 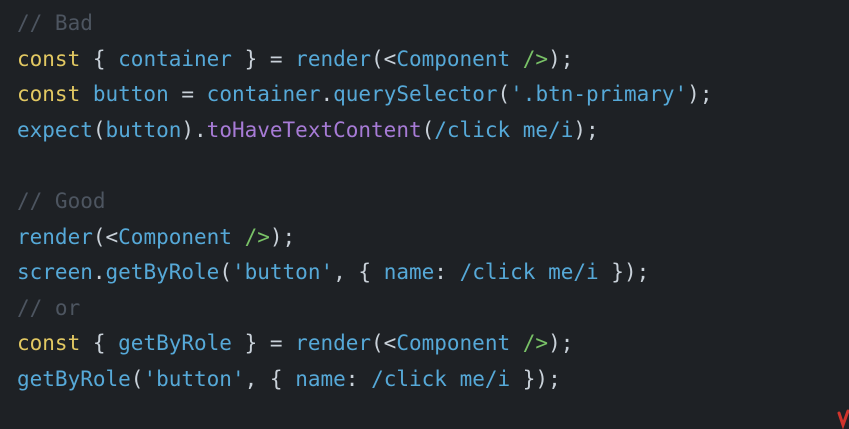 What do you see at coordinates (415, 94) in the screenshot?
I see `code-token: querySelector` at bounding box center [415, 94].